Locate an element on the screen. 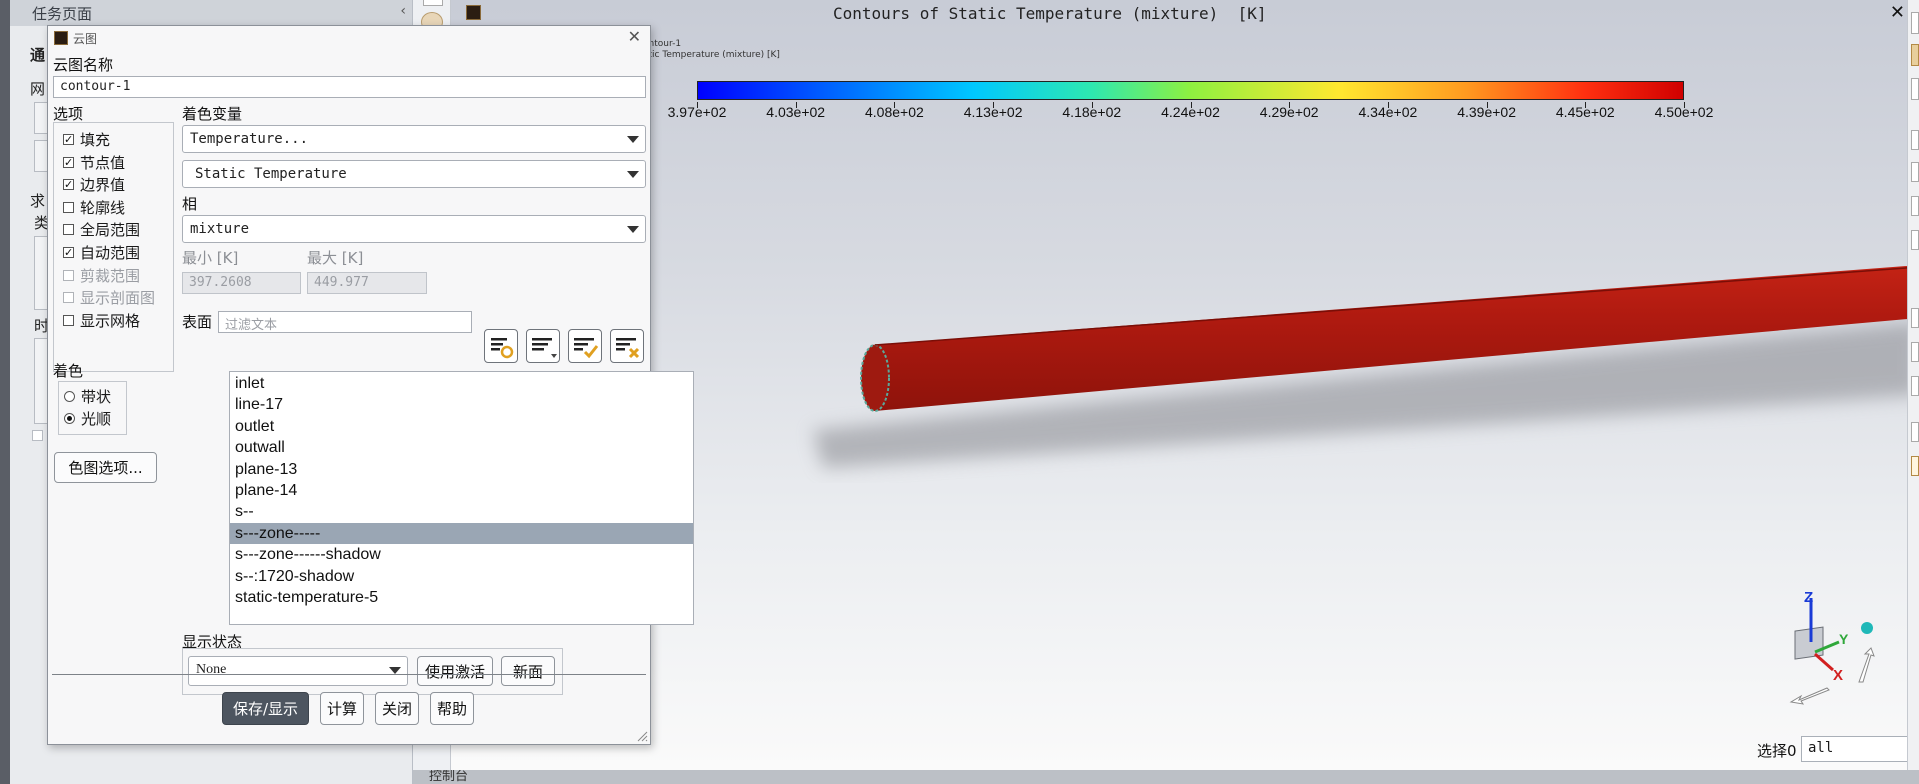 This screenshot has width=1919, height=784. option-label: 全局范围 is located at coordinates (110, 230).